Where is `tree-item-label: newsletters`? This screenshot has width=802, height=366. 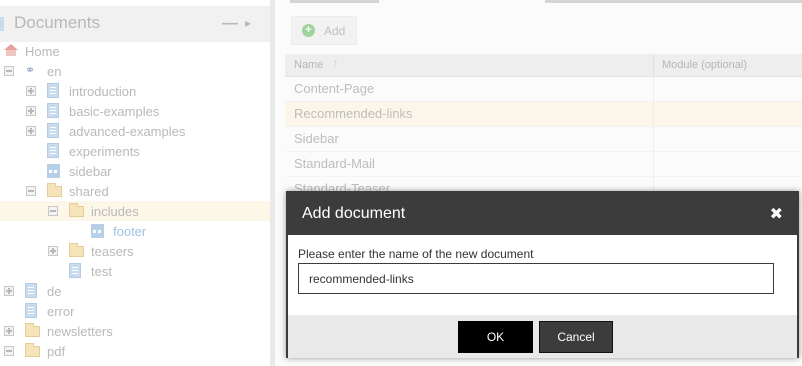 tree-item-label: newsletters is located at coordinates (80, 331).